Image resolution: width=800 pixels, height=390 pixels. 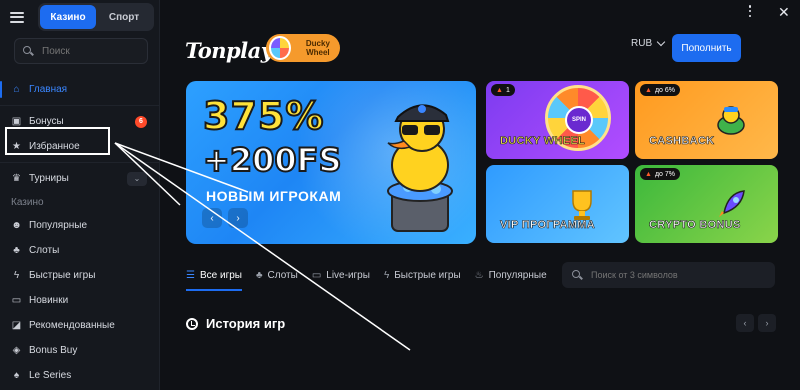 What do you see at coordinates (220, 275) in the screenshot?
I see `tab-label: Все игры` at bounding box center [220, 275].